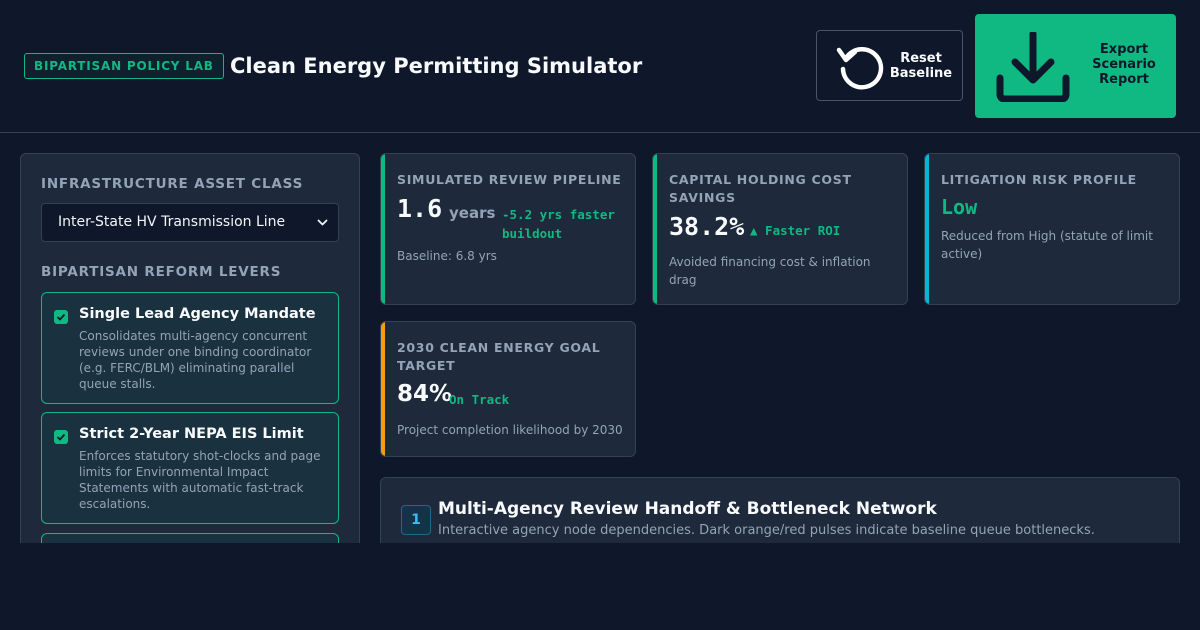  I want to click on asset-class-value: Inter-State HV Transmission Line, so click(172, 222).